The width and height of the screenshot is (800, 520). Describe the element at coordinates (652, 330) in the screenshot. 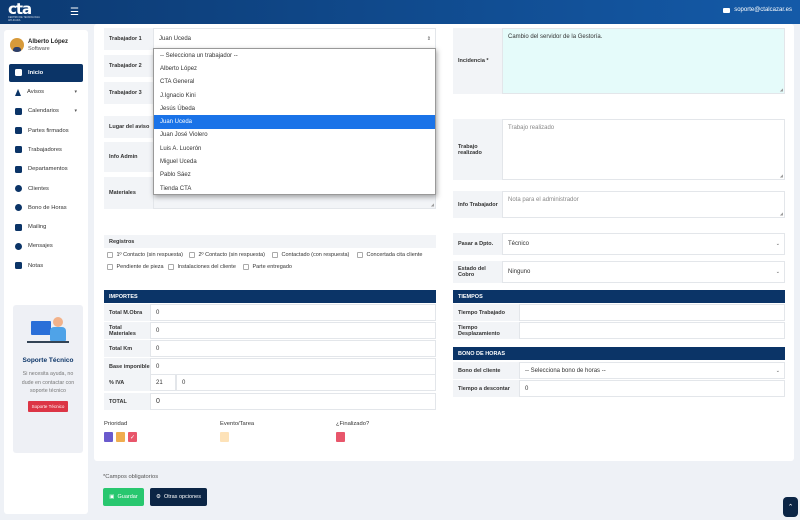

I see `tiempo-desplazamiento-input` at that location.